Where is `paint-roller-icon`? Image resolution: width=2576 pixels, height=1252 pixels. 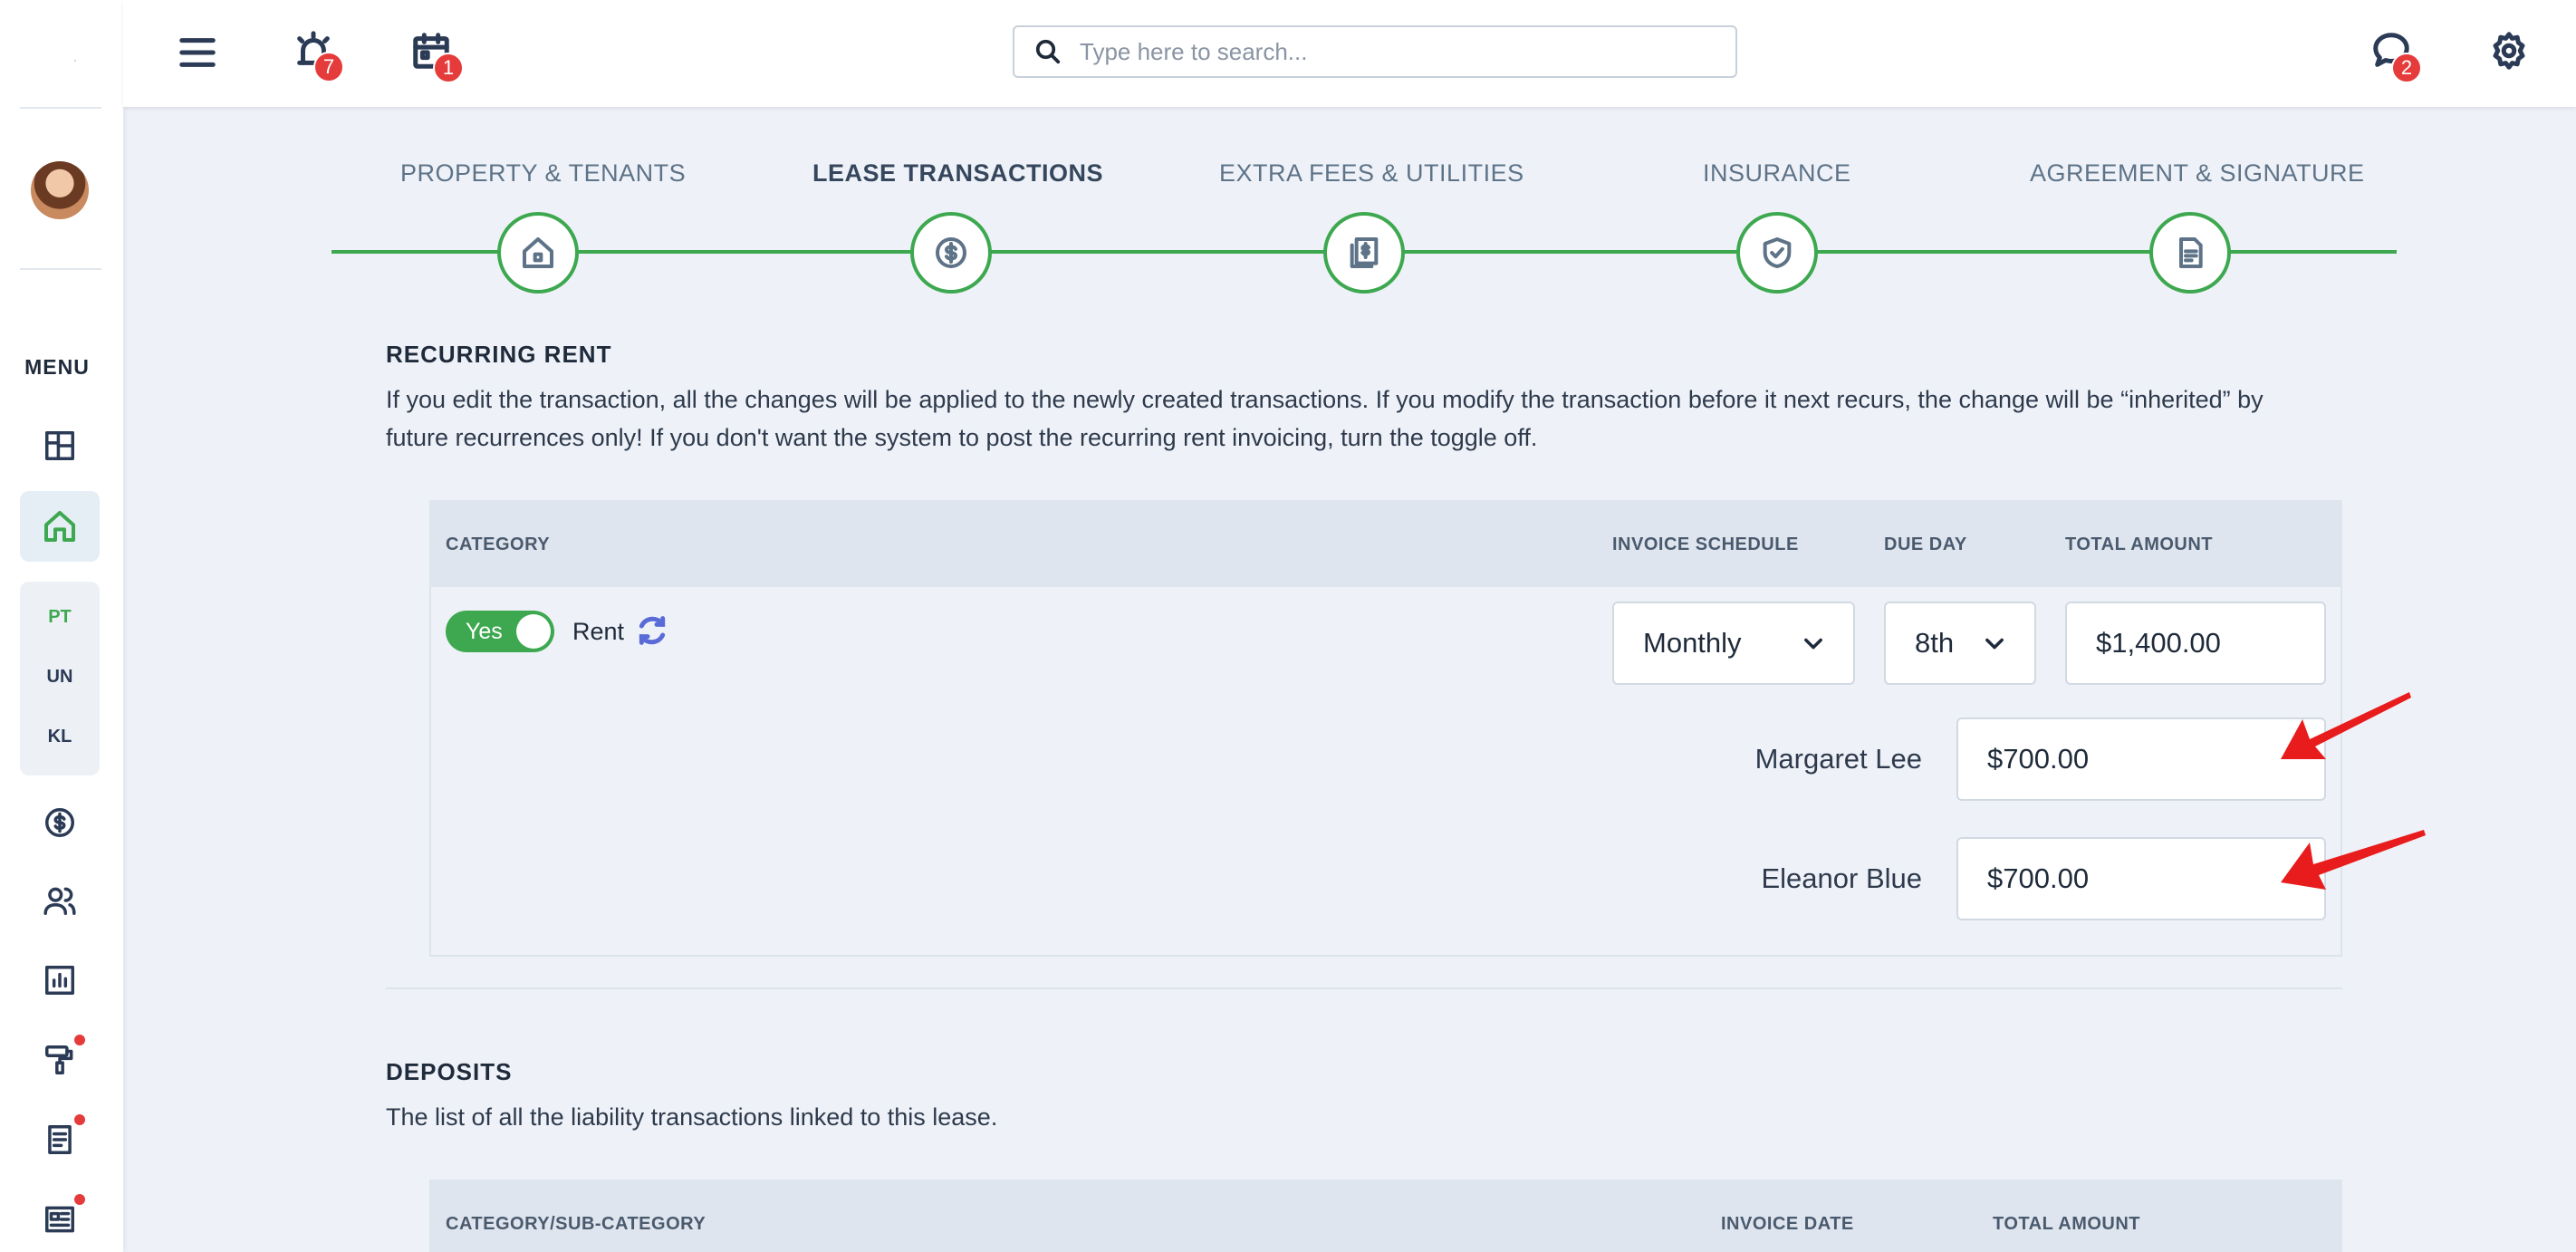 paint-roller-icon is located at coordinates (60, 1060).